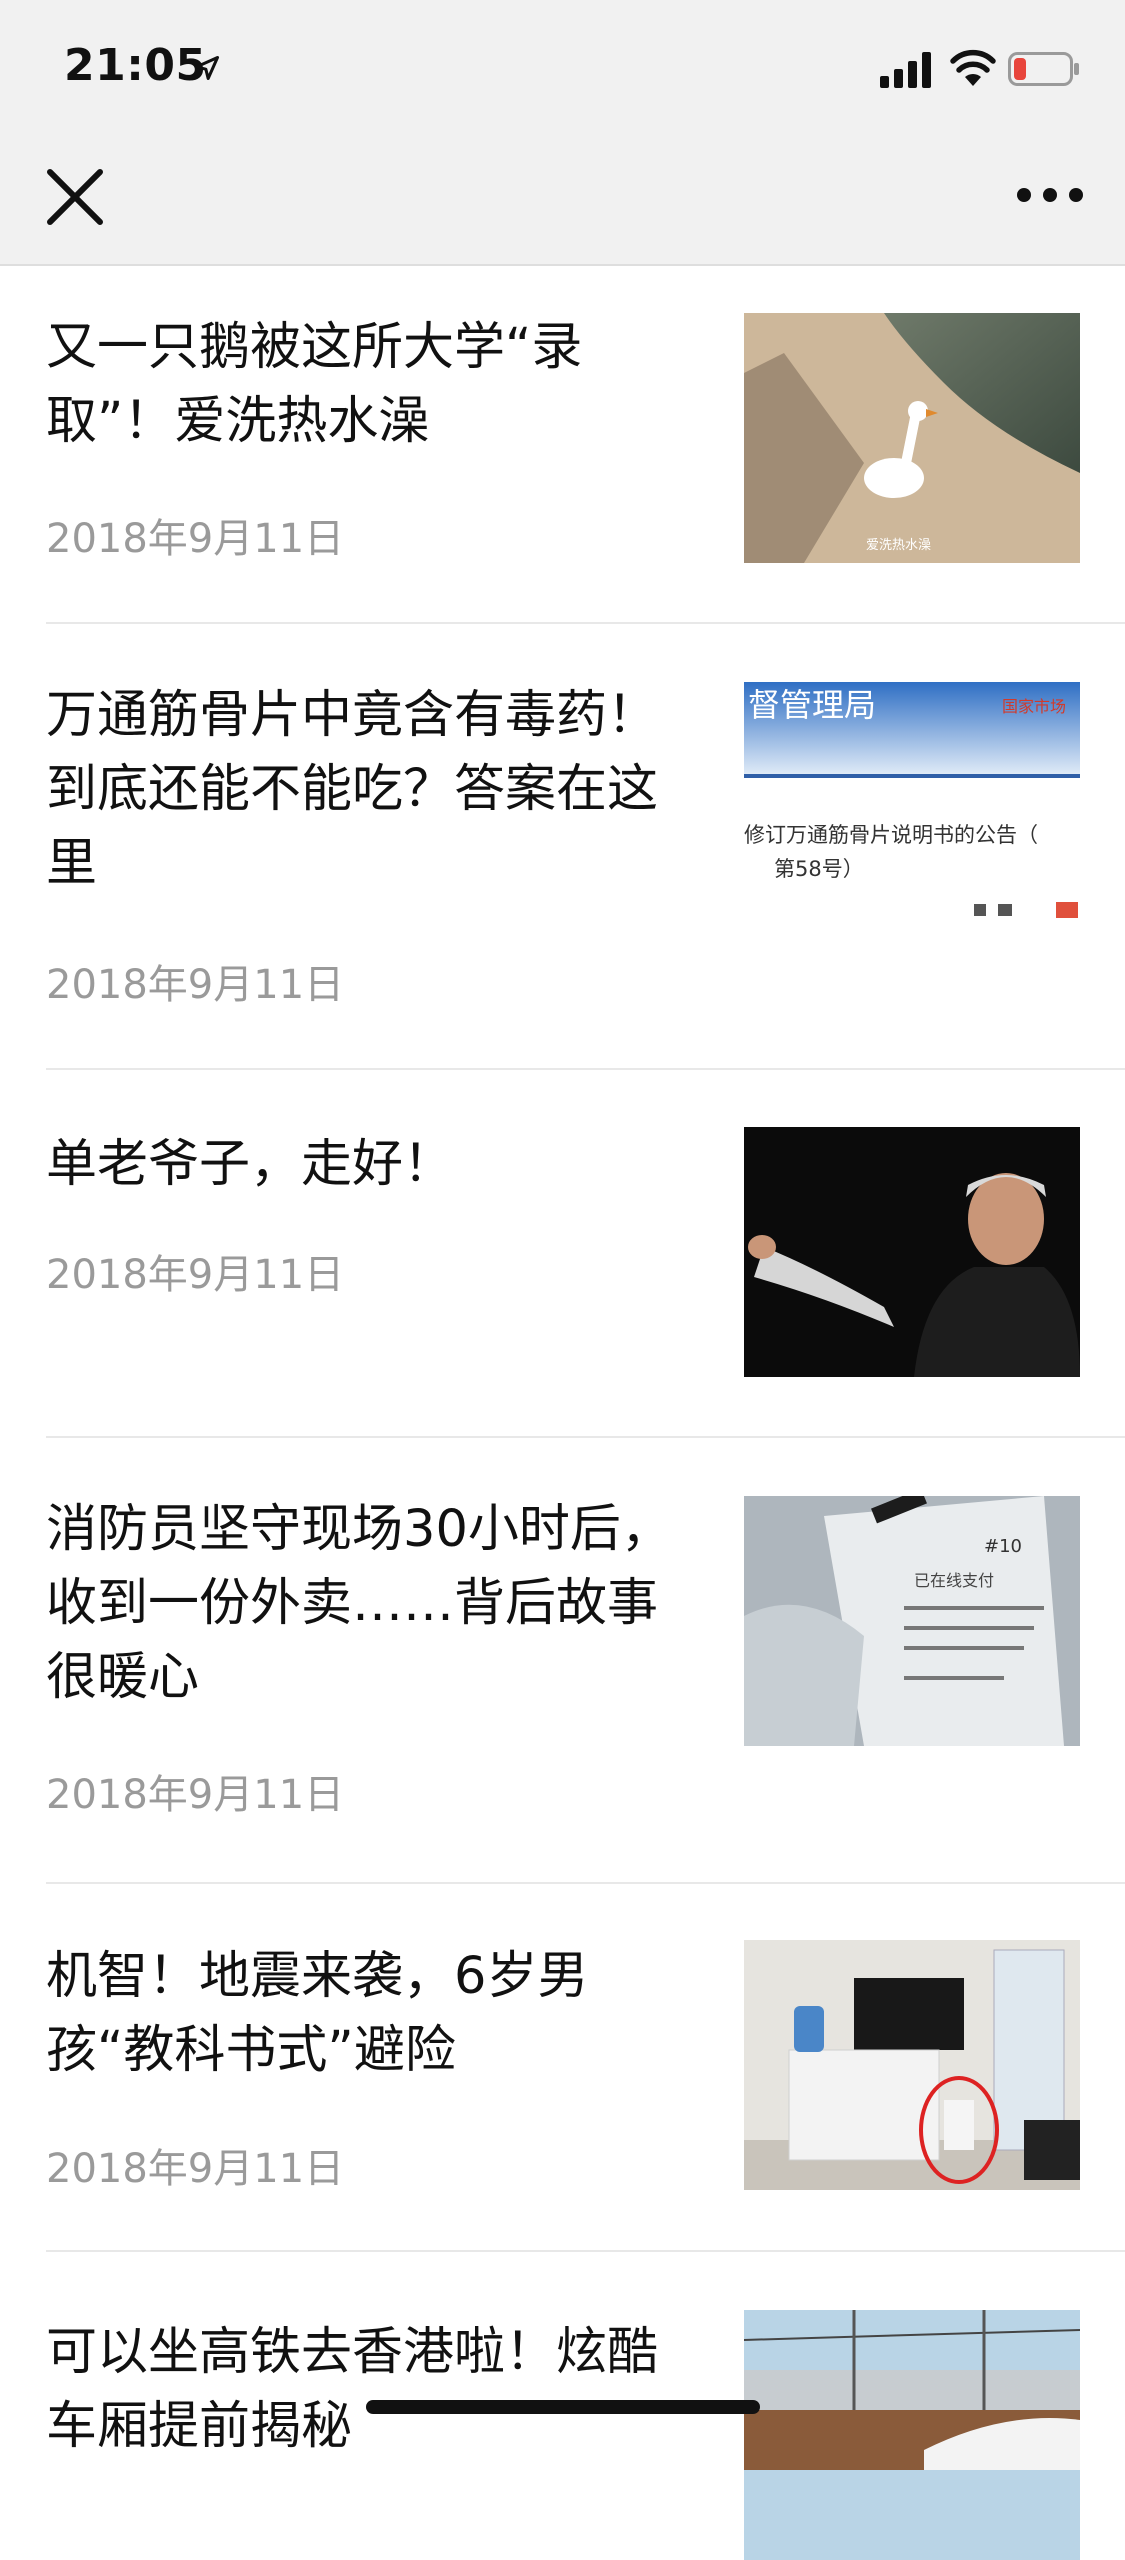  What do you see at coordinates (912, 438) in the screenshot?
I see `article-thumbnail-goose: 爱洗热水澡` at bounding box center [912, 438].